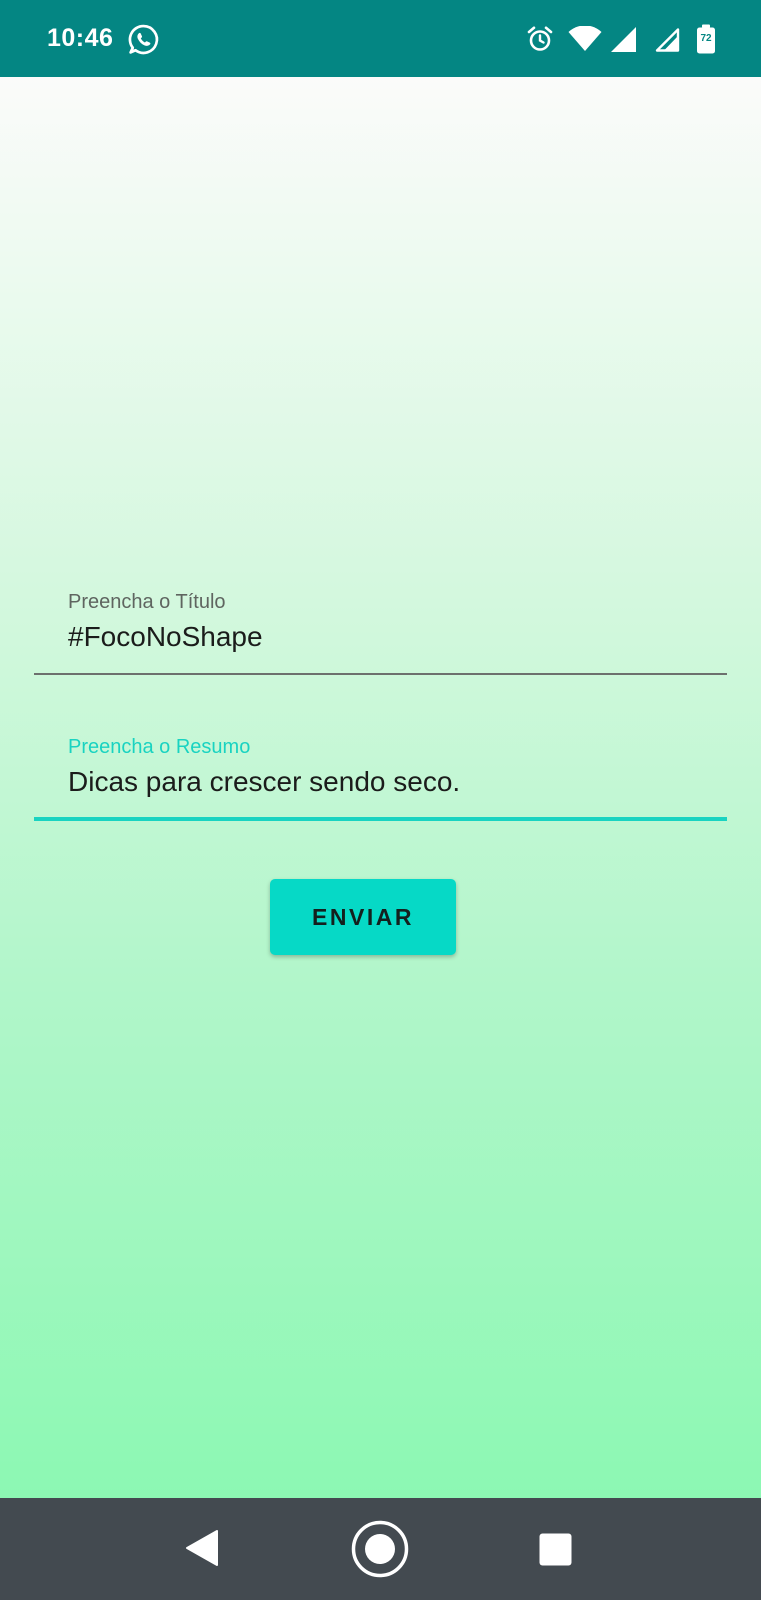  I want to click on wifi-icon, so click(585, 38).